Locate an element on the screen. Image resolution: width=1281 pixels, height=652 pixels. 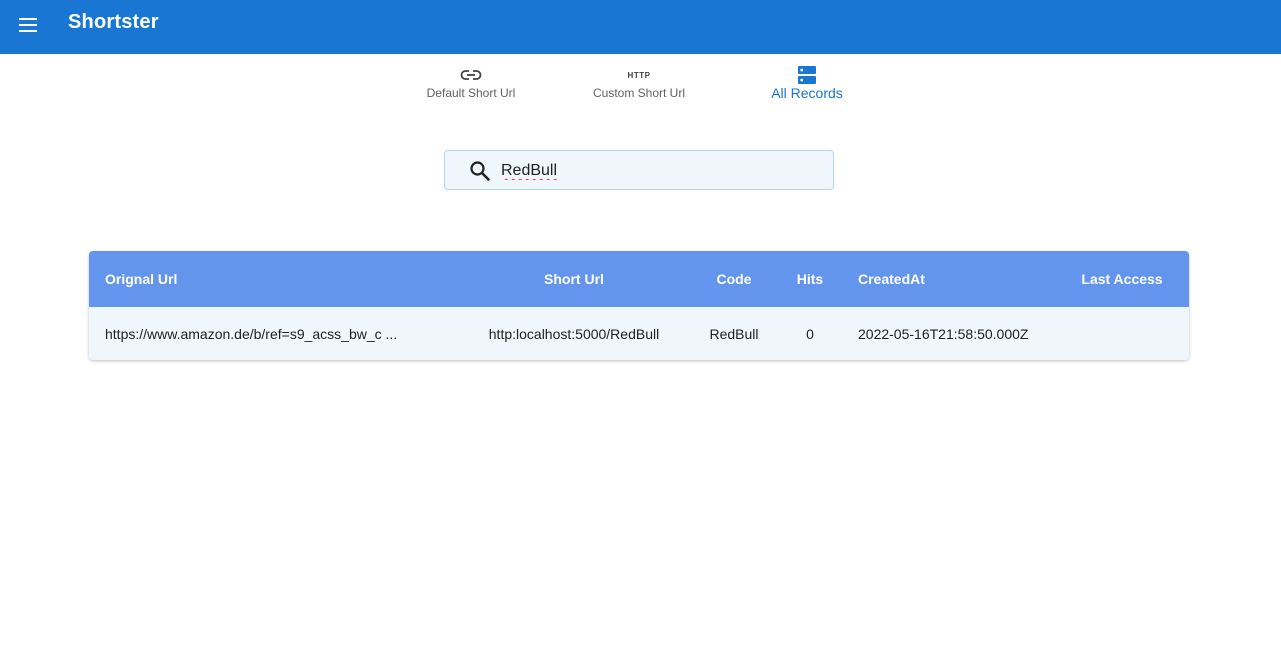
cell-short-url: http:localhost:5000/RedBull is located at coordinates (574, 333).